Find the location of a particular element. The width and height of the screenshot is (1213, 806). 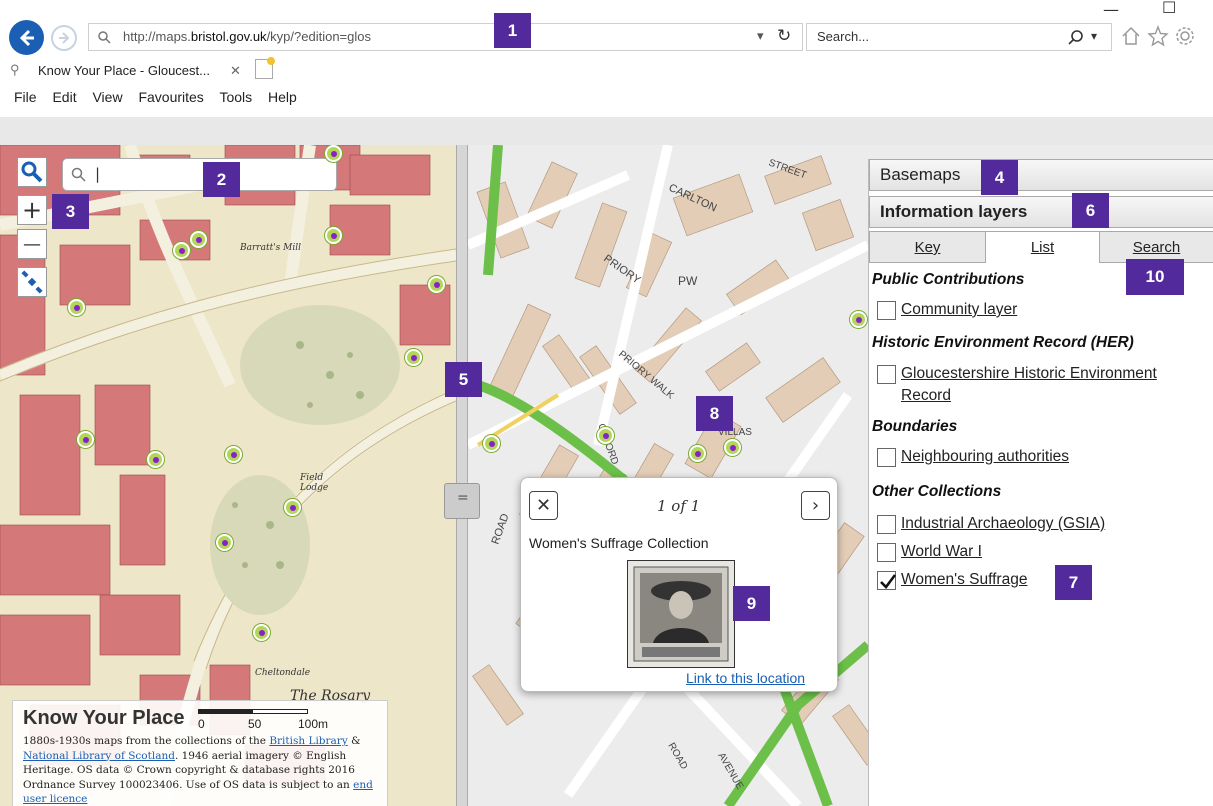

gher-checkbox is located at coordinates (886, 374).